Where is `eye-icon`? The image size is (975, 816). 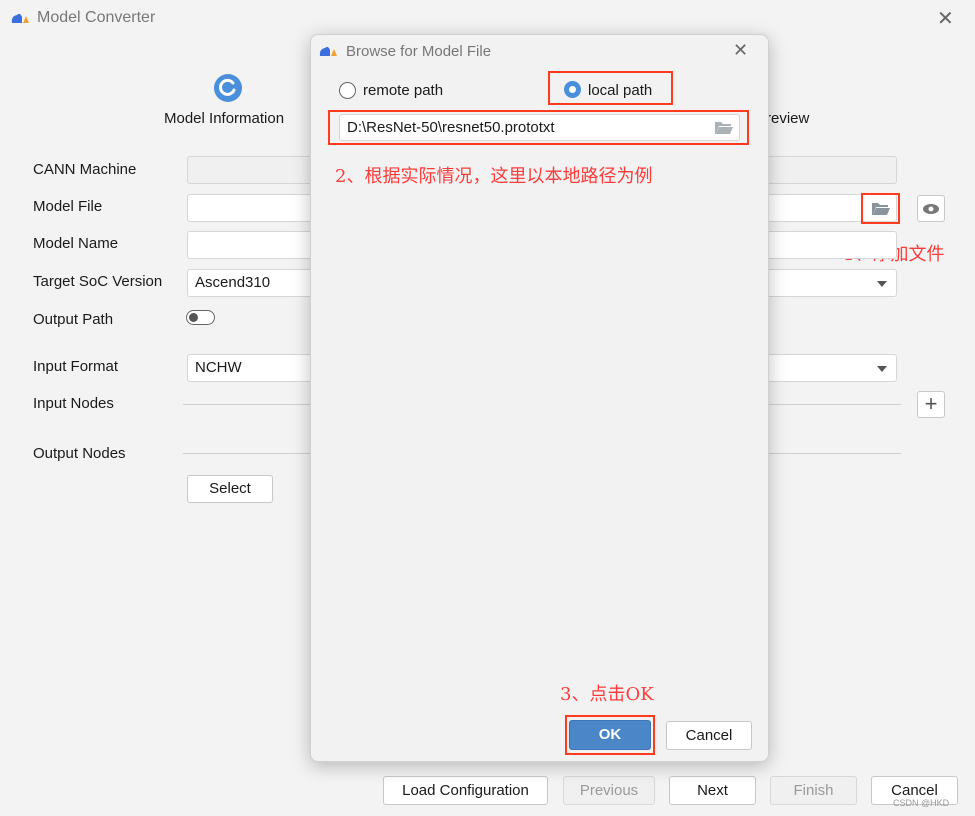
eye-icon is located at coordinates (931, 209).